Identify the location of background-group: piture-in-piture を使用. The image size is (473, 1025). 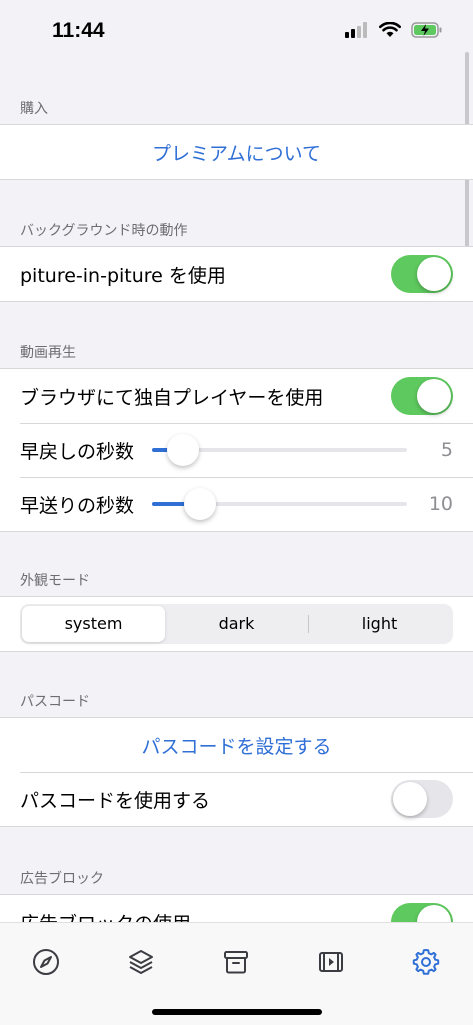
(236, 274).